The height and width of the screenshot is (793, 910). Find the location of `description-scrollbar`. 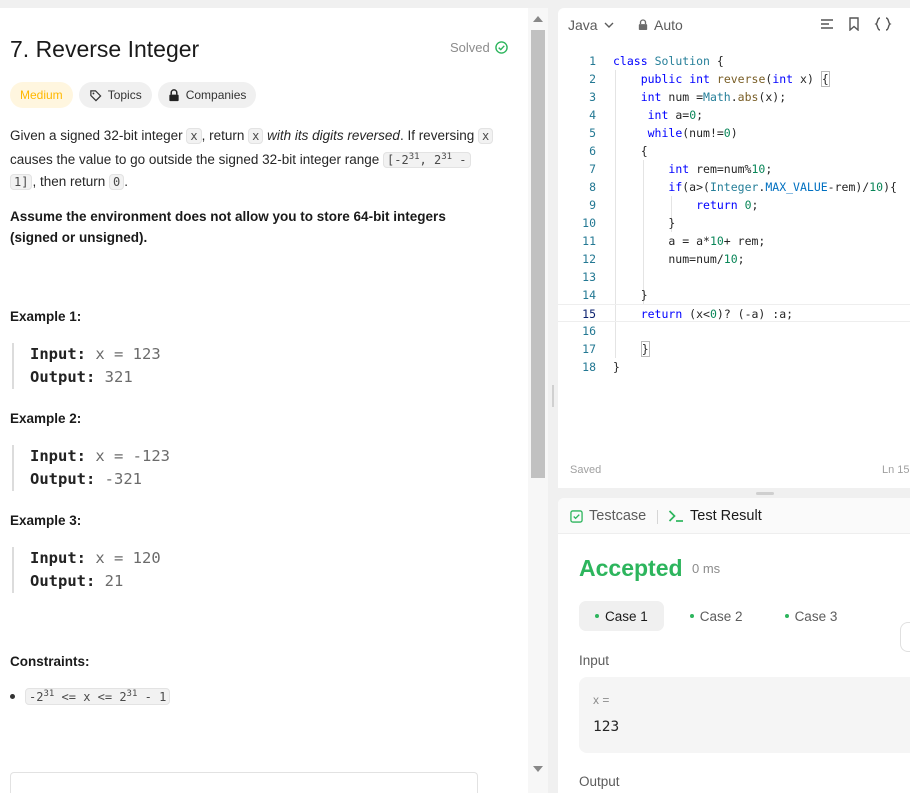

description-scrollbar is located at coordinates (538, 400).